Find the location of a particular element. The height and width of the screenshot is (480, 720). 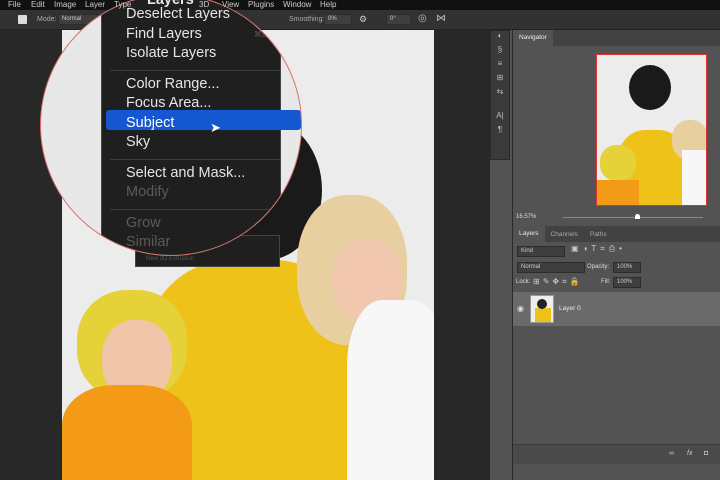

menu-item-find-layers: Find Layers is located at coordinates (164, 34).